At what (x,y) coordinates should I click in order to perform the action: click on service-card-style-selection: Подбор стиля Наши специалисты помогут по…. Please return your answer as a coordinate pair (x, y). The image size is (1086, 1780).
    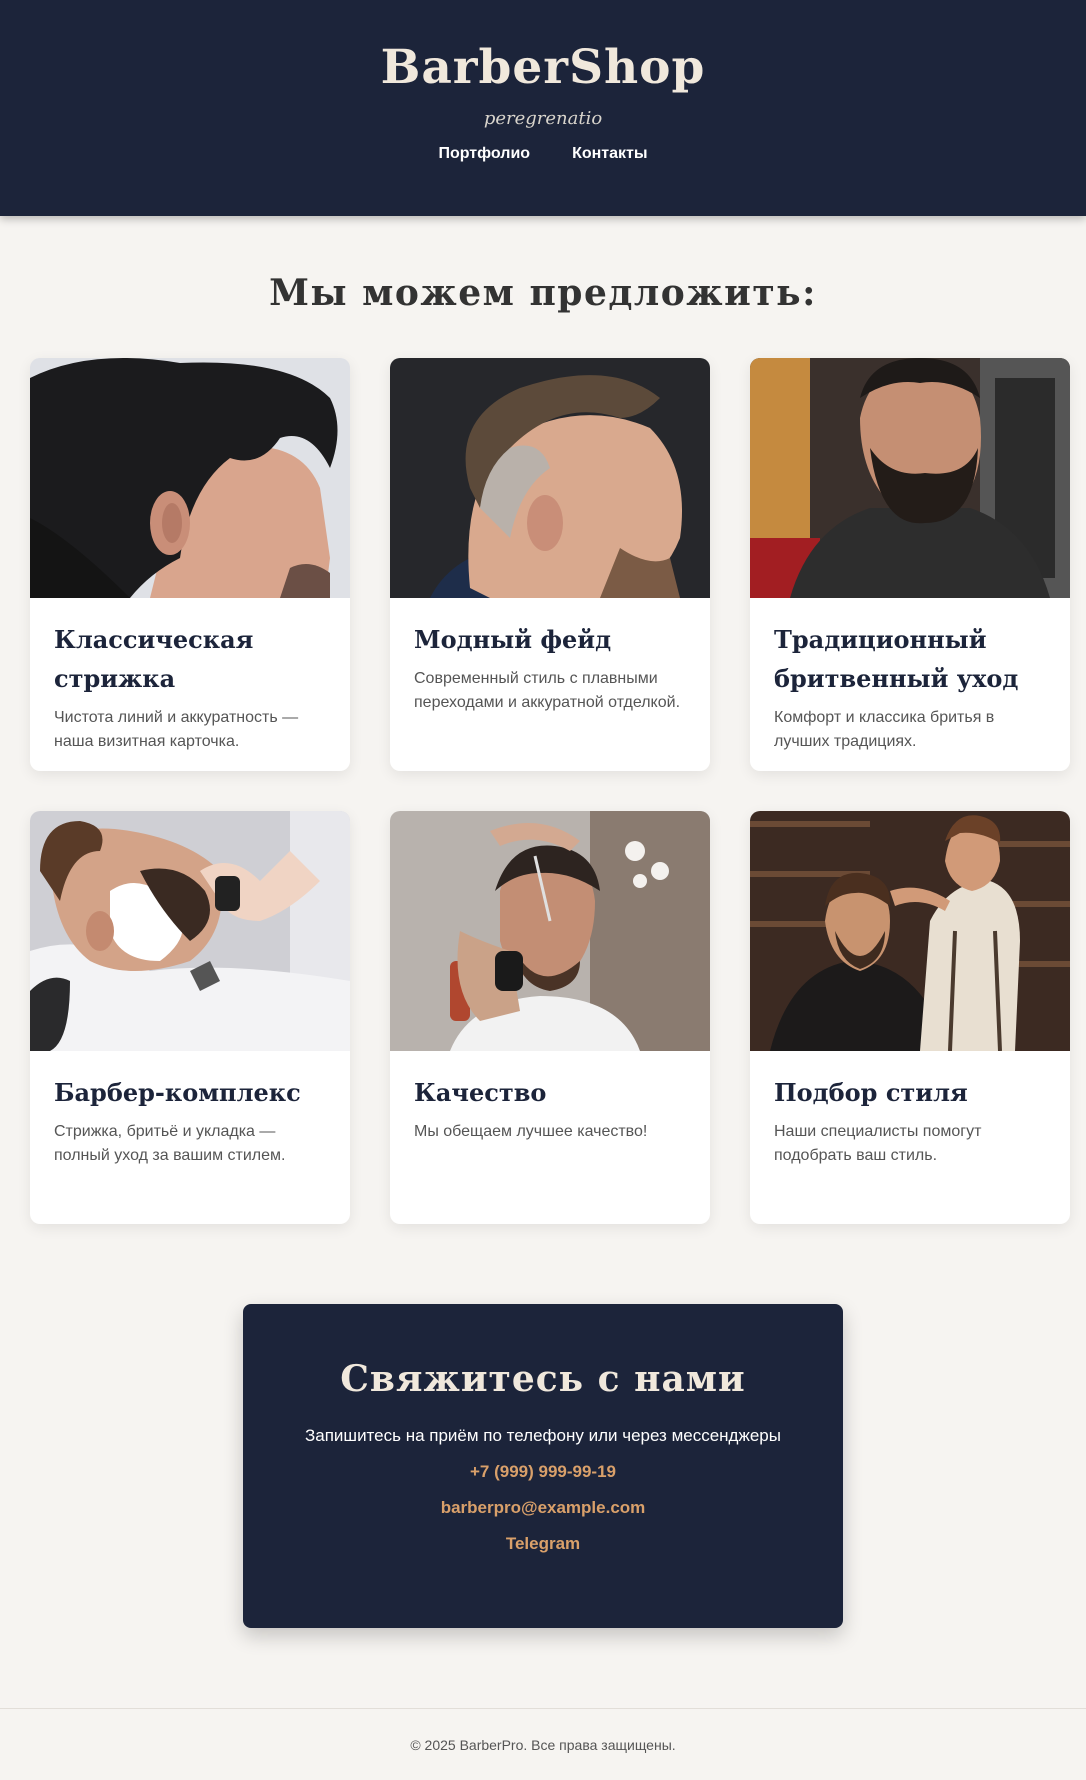
    Looking at the image, I should click on (910, 1017).